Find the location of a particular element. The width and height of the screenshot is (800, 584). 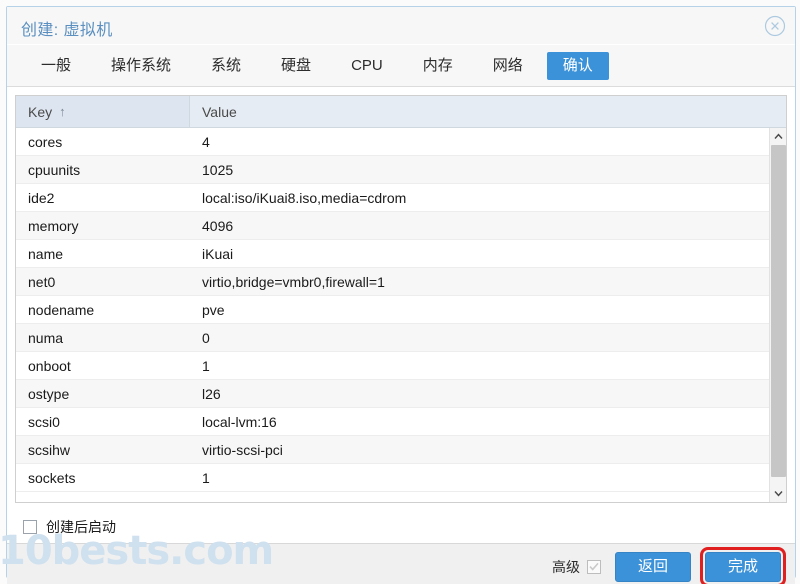

cell-key: onboot is located at coordinates (49, 365).